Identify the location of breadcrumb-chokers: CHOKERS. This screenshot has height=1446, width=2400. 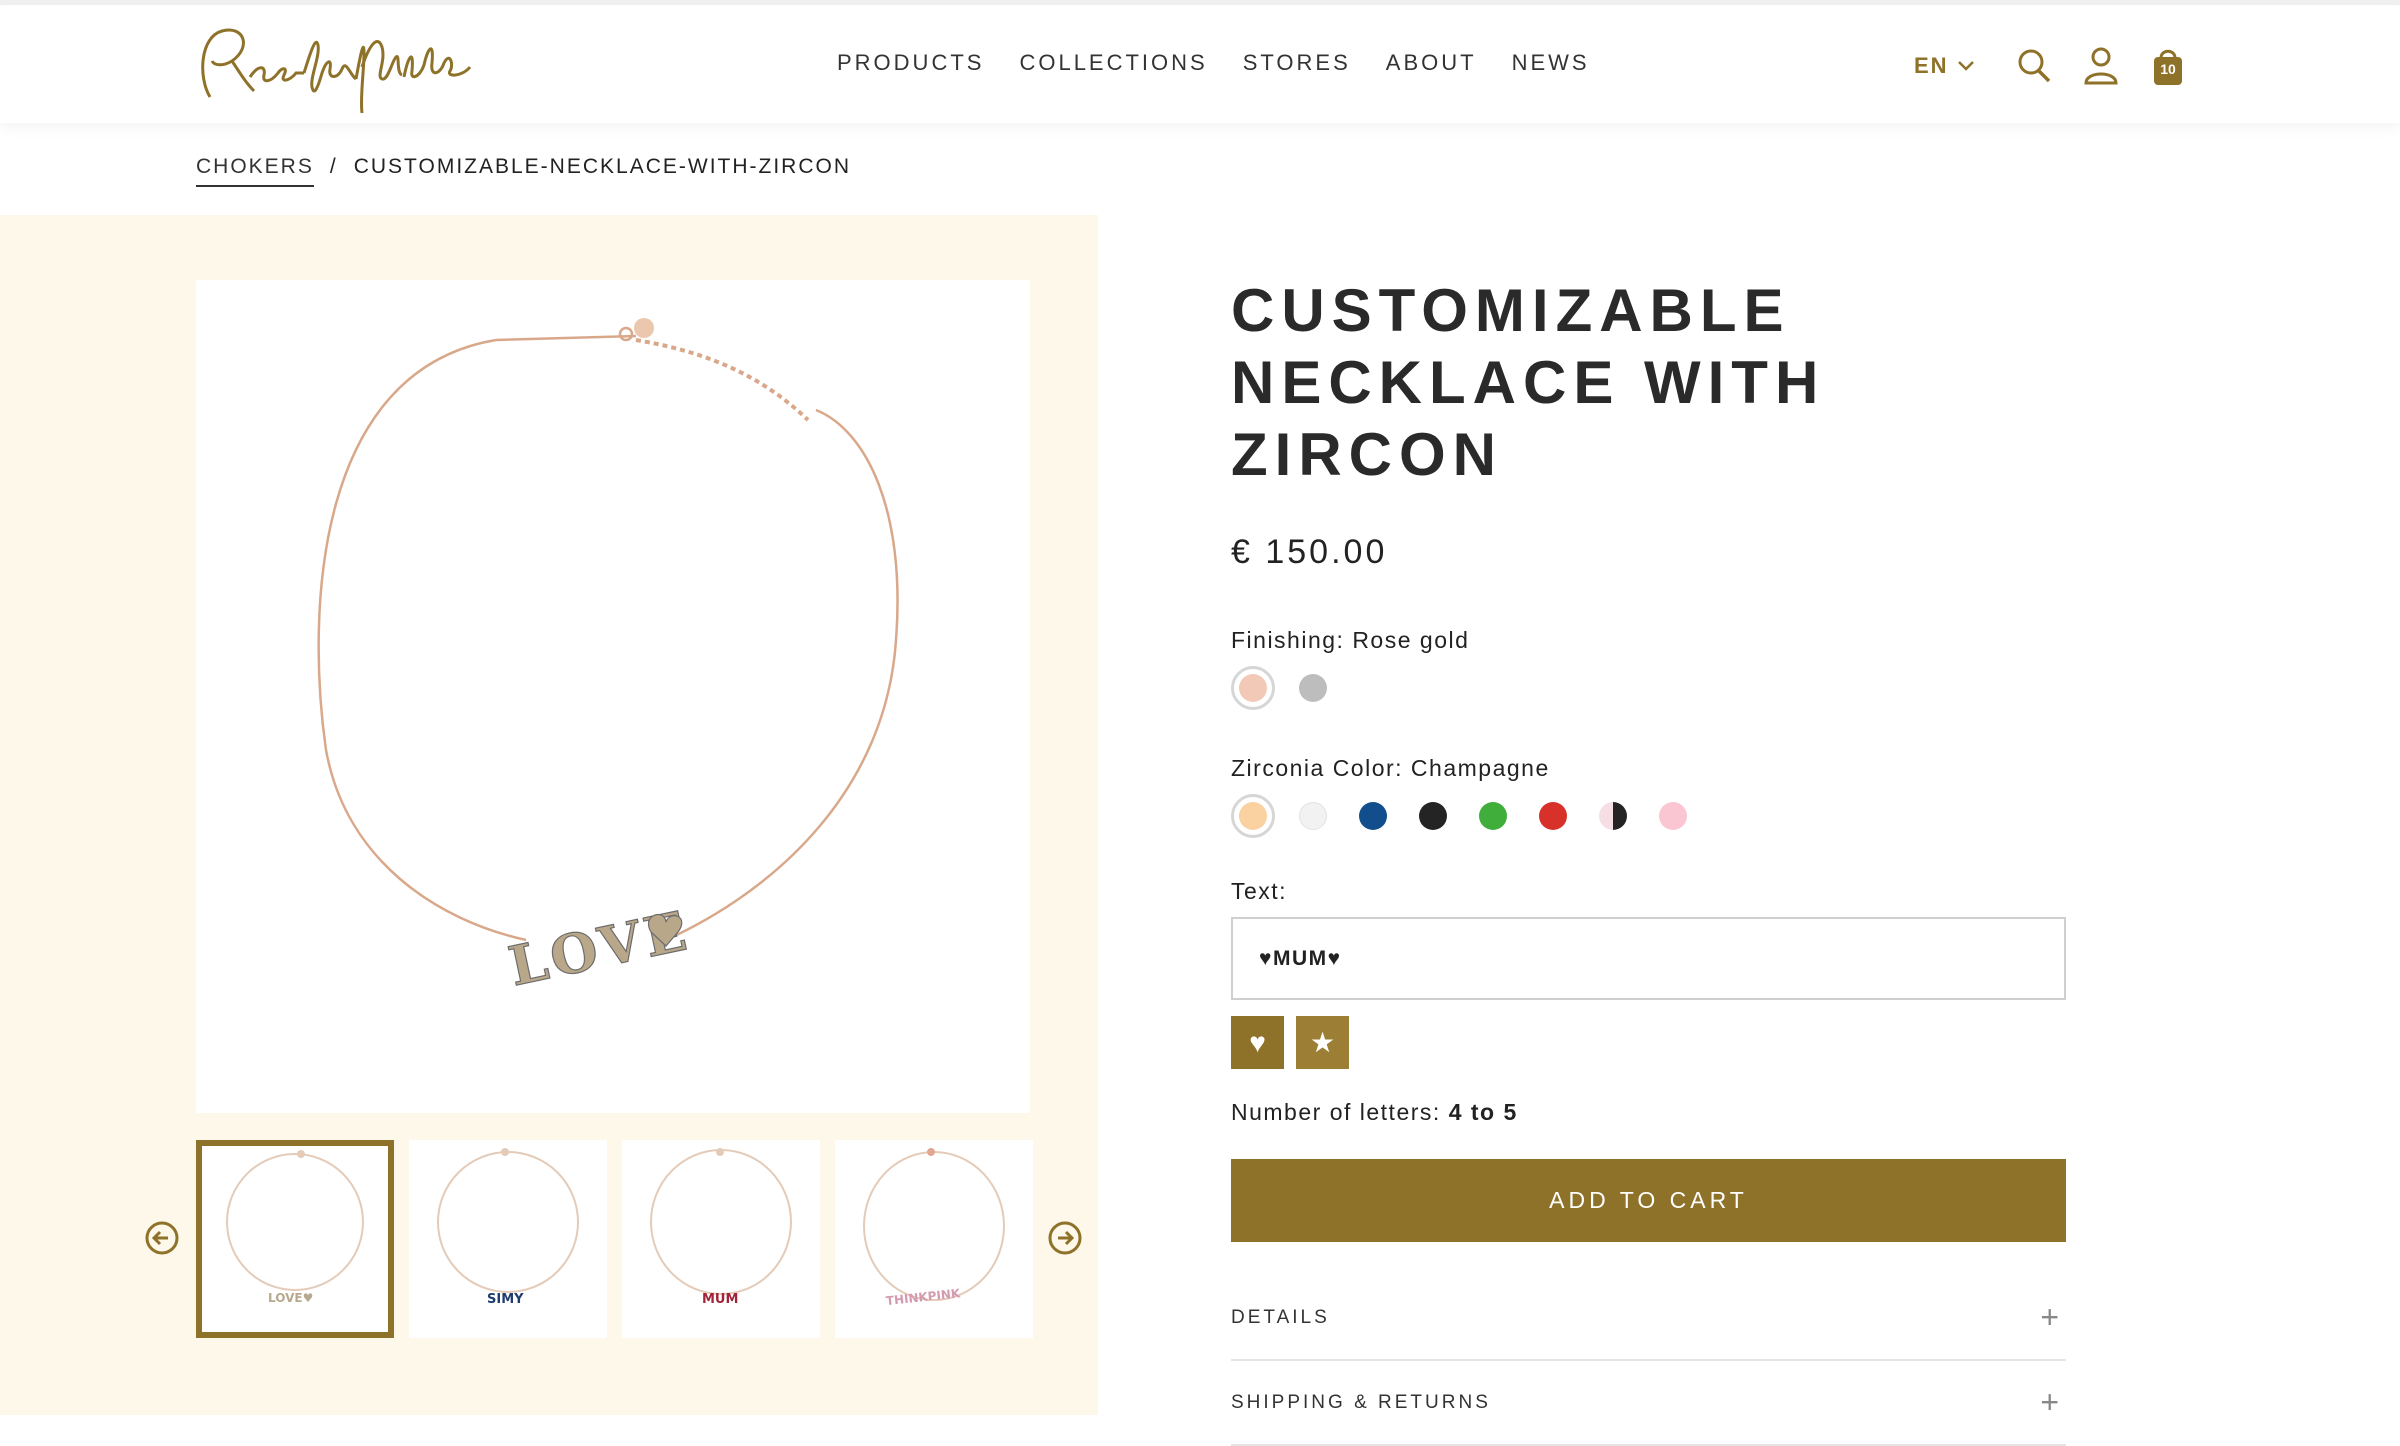
(255, 171).